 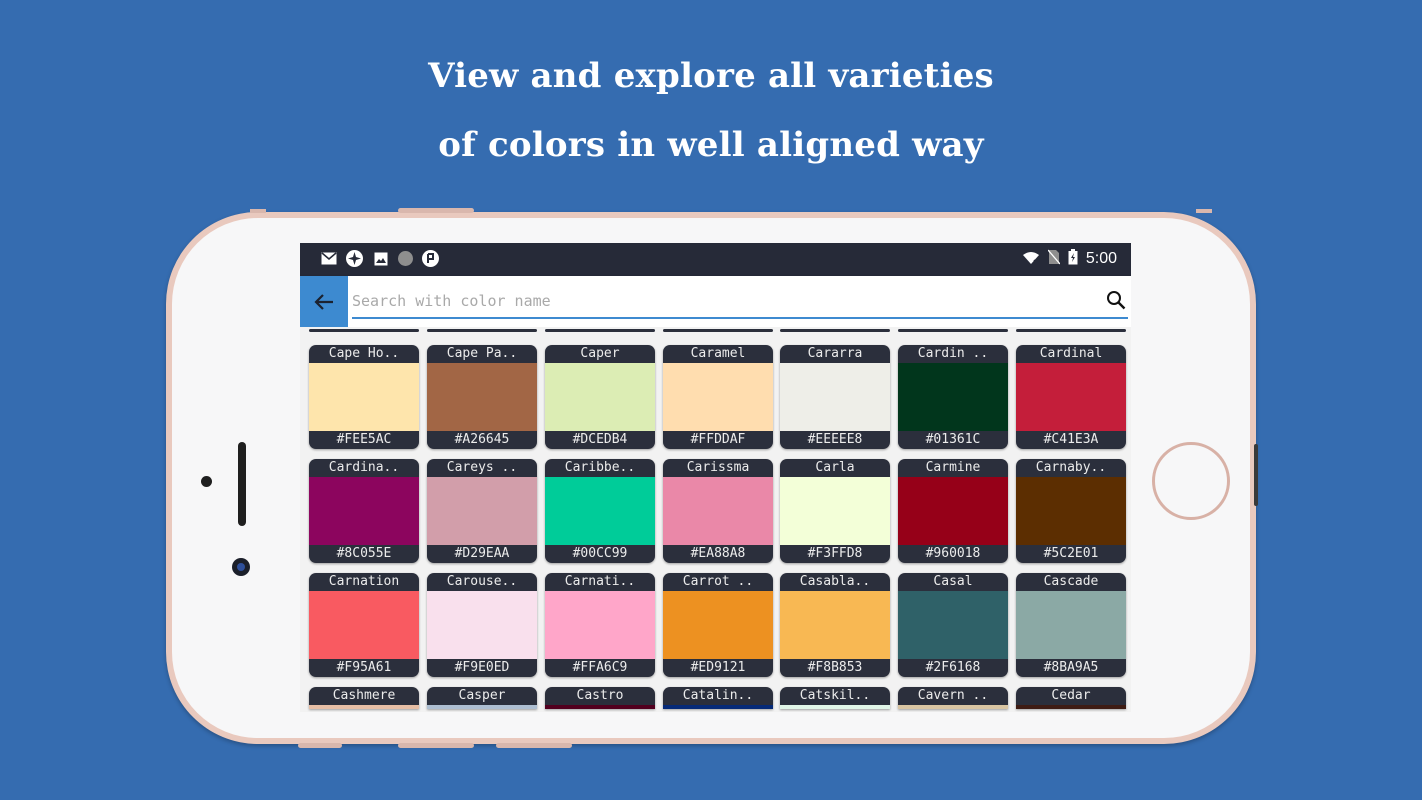 What do you see at coordinates (953, 439) in the screenshot?
I see `color-hex: #01361C` at bounding box center [953, 439].